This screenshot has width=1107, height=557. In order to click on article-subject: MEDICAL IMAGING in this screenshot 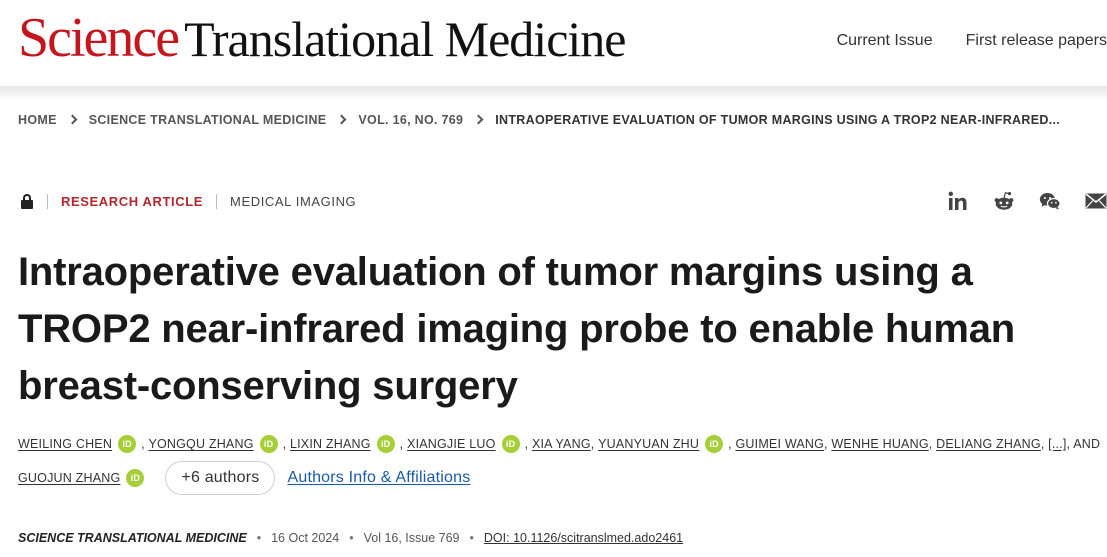, I will do `click(293, 201)`.